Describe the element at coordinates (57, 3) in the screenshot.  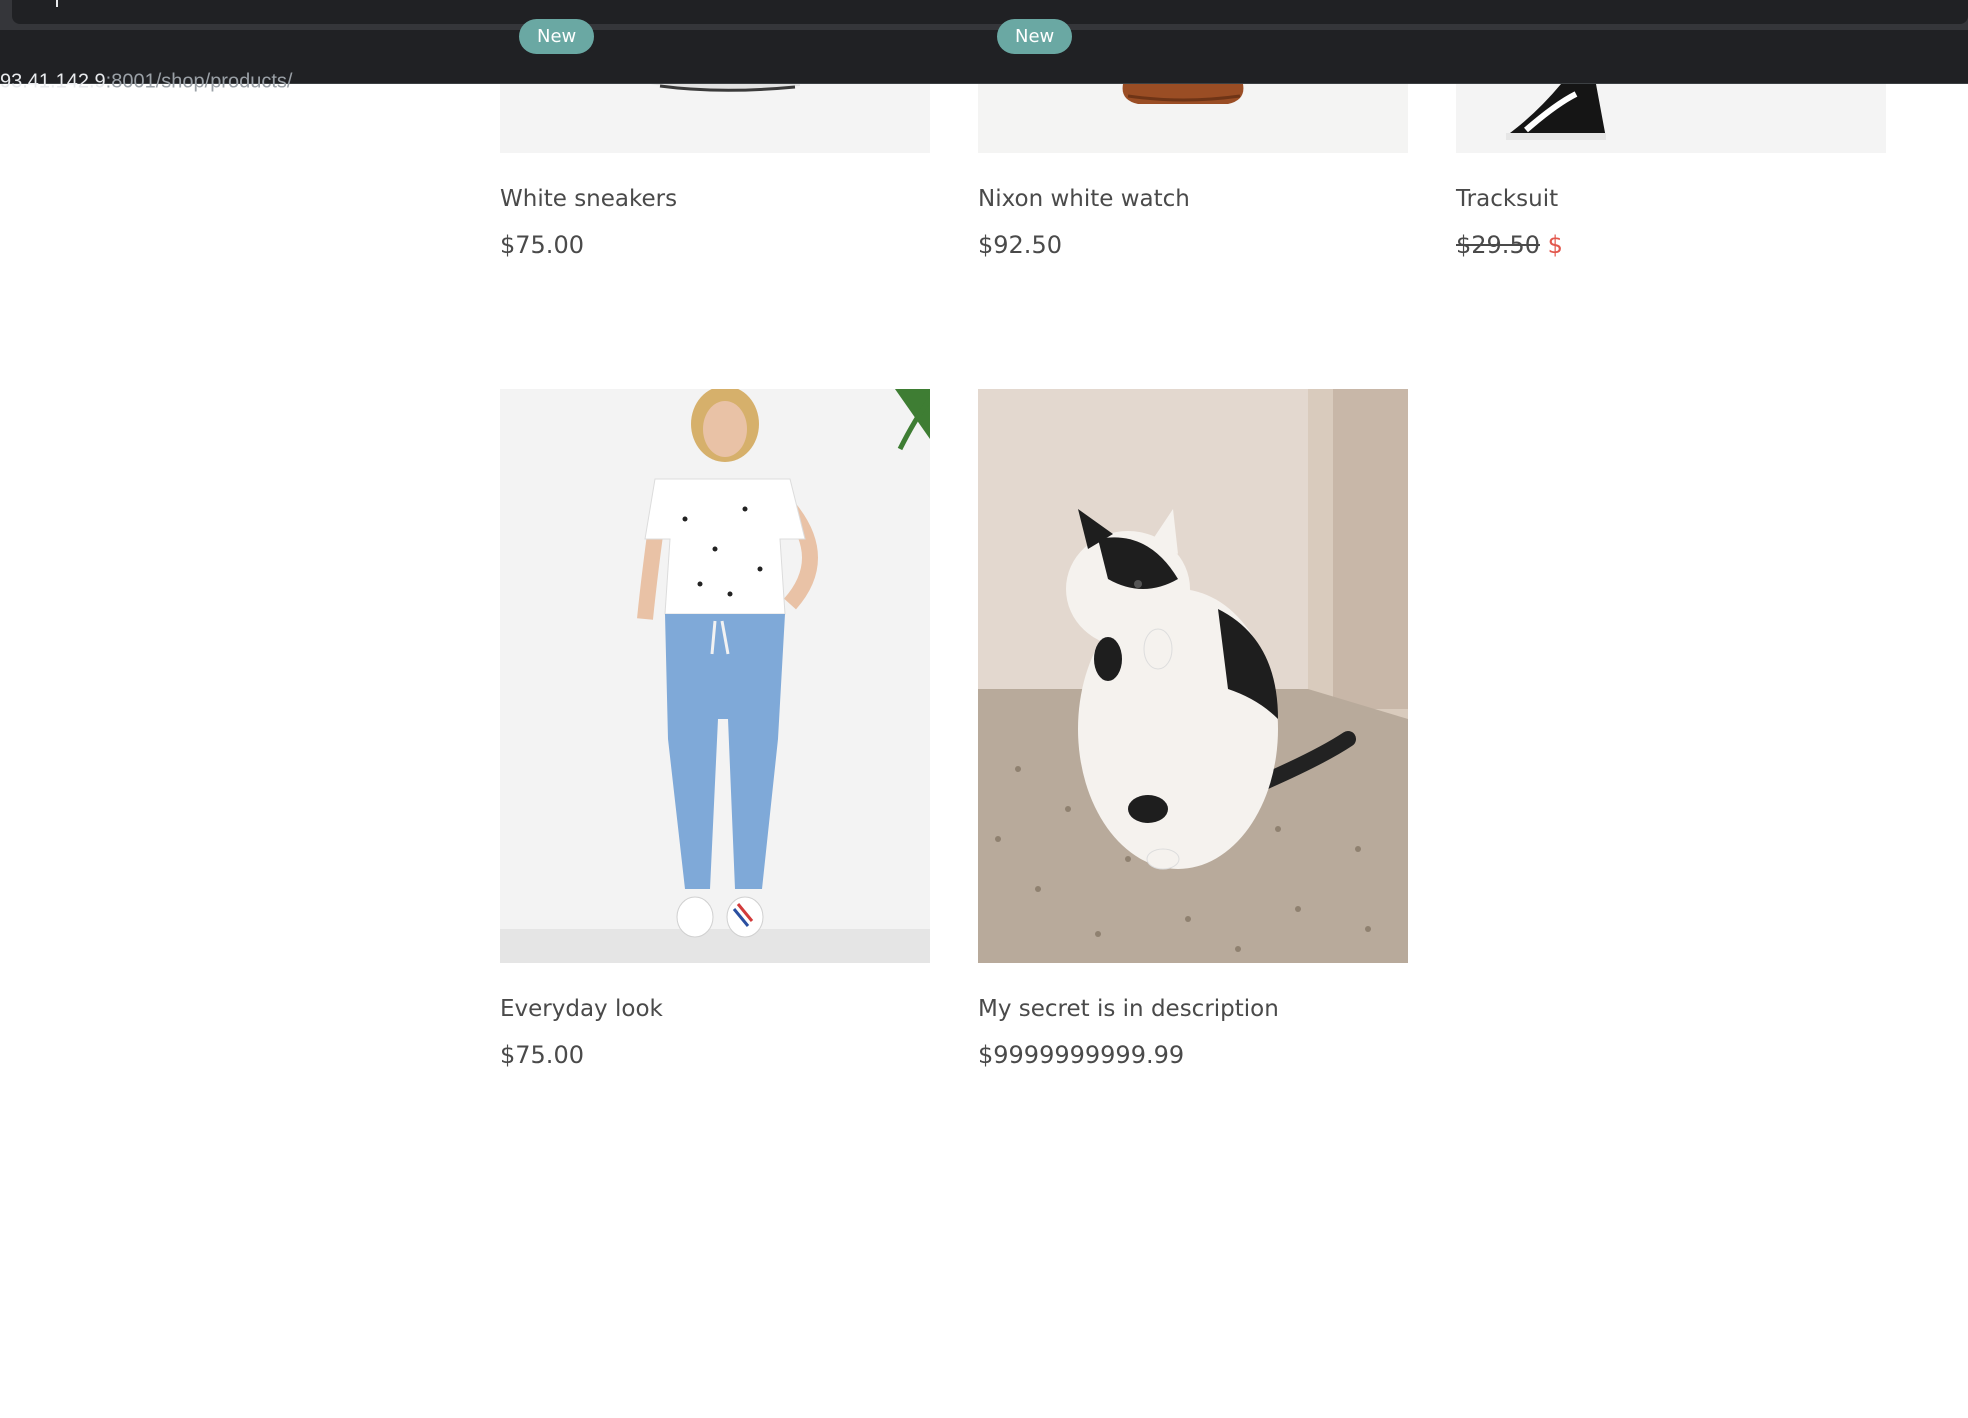
I see `tab-caret` at that location.